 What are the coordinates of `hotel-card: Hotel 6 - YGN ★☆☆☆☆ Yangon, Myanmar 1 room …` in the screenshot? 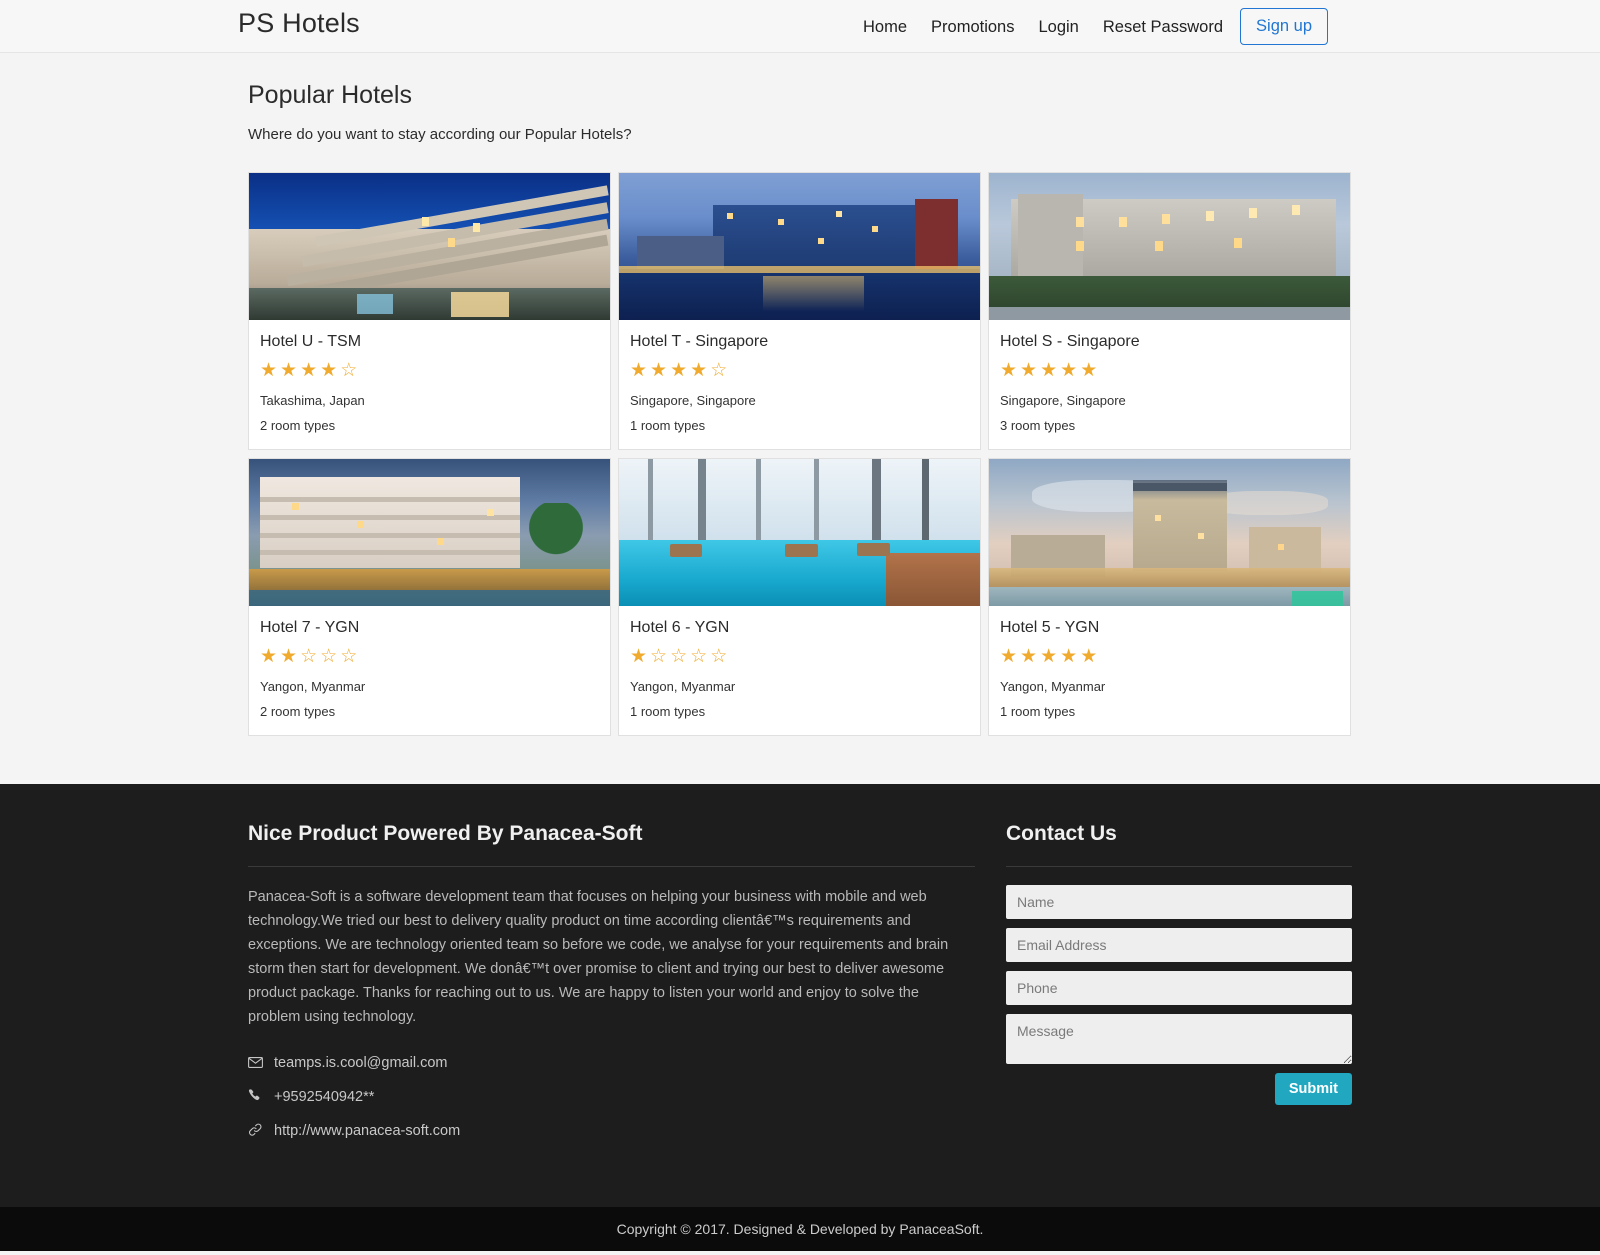 It's located at (799, 597).